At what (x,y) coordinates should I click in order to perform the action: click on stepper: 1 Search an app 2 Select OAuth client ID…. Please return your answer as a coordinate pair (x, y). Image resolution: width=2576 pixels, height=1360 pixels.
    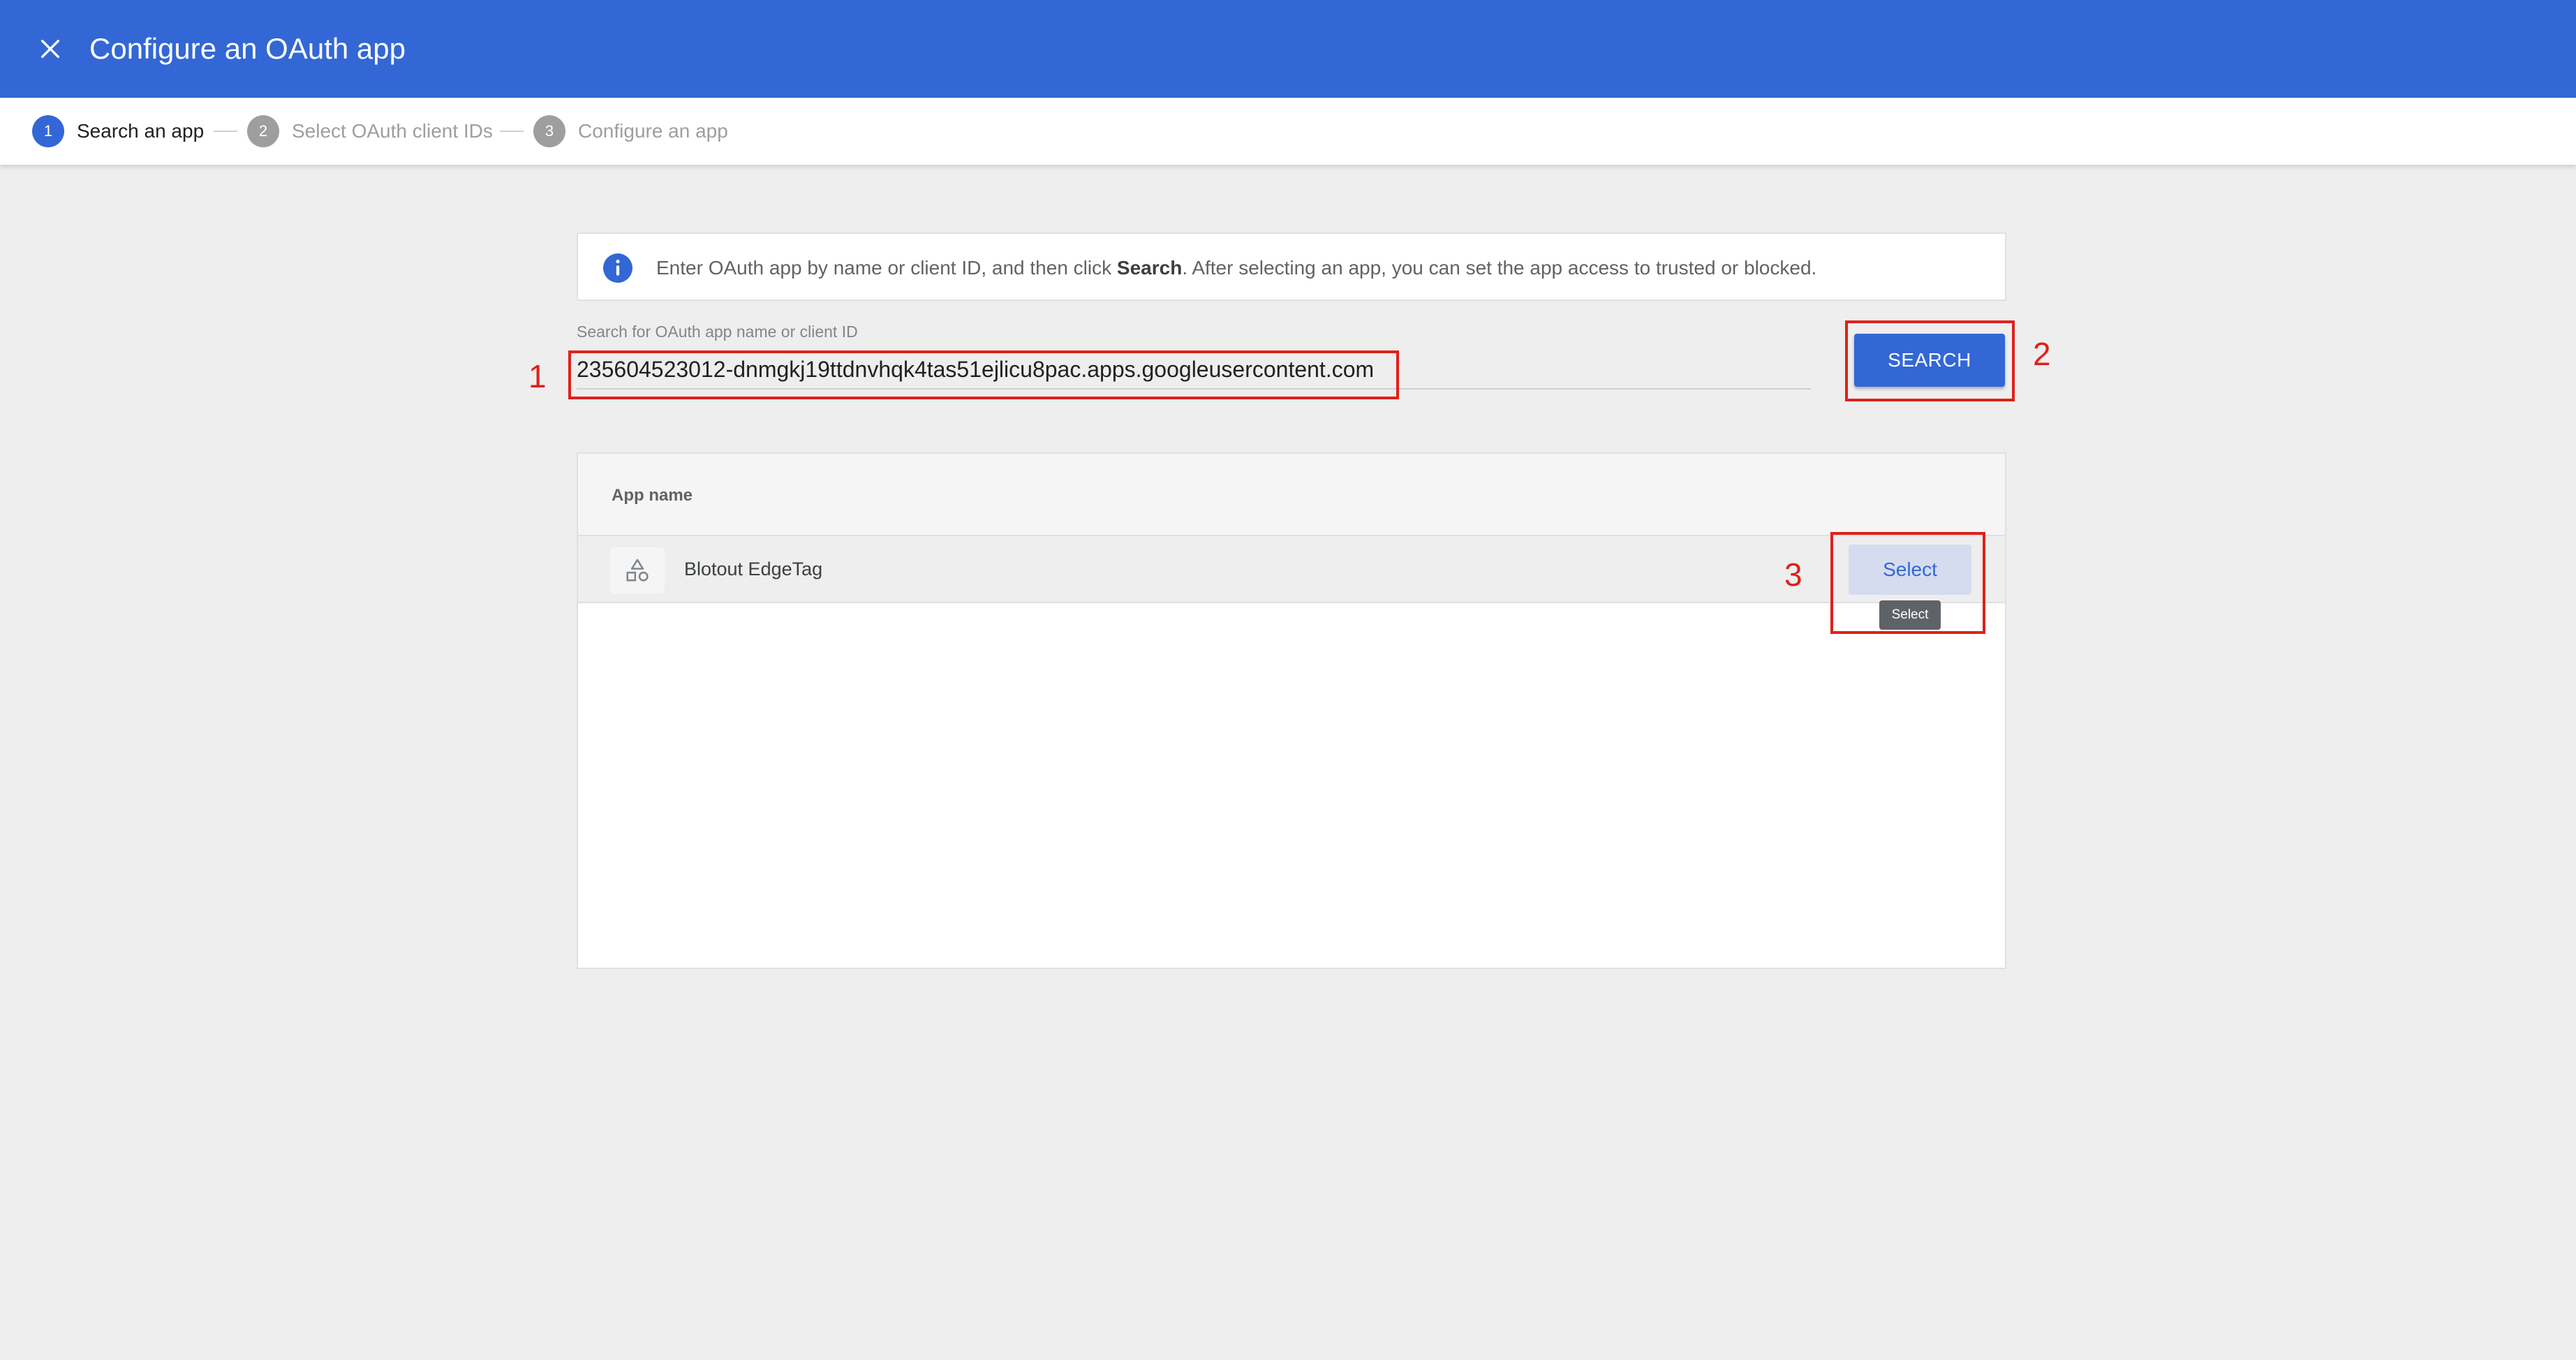
    Looking at the image, I should click on (1288, 131).